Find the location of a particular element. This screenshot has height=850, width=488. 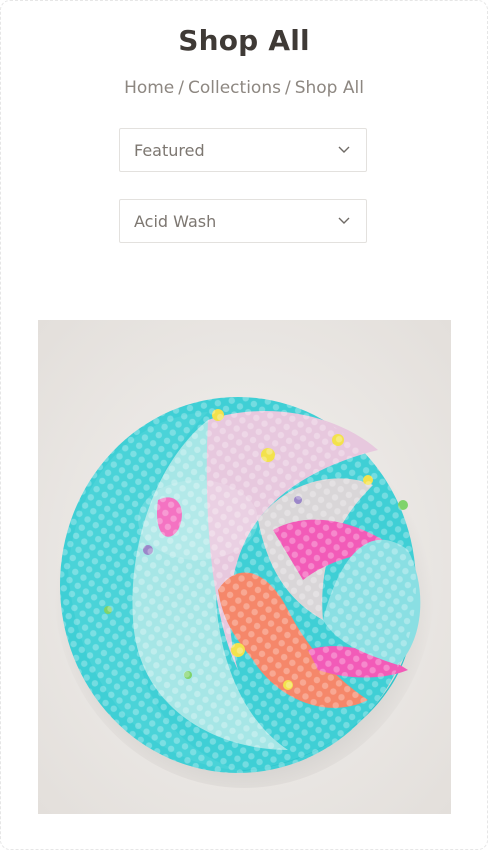

filter-select: Acid Wash is located at coordinates (243, 221).